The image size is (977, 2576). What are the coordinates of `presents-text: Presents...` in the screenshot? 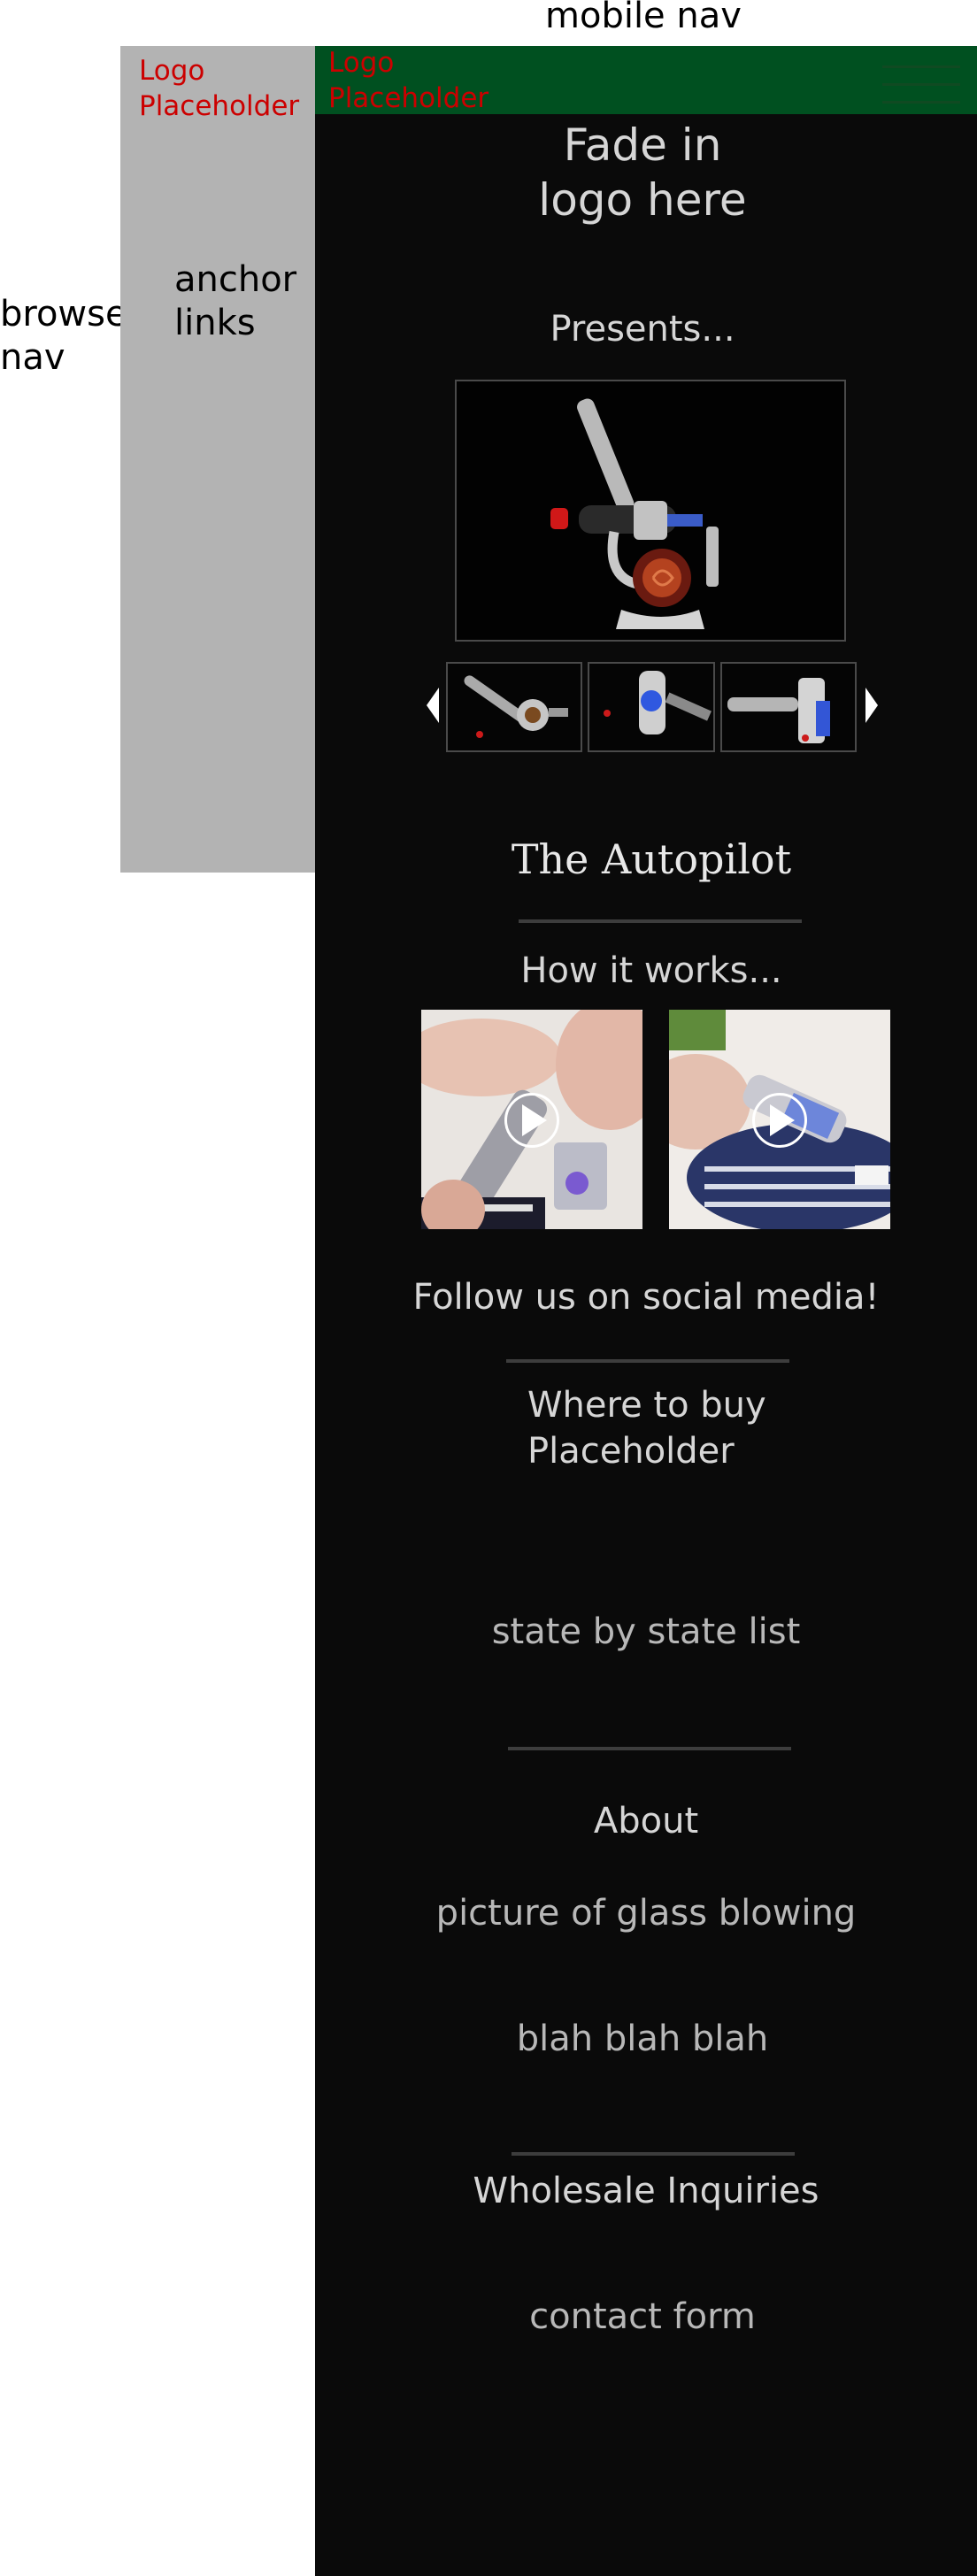 It's located at (642, 329).